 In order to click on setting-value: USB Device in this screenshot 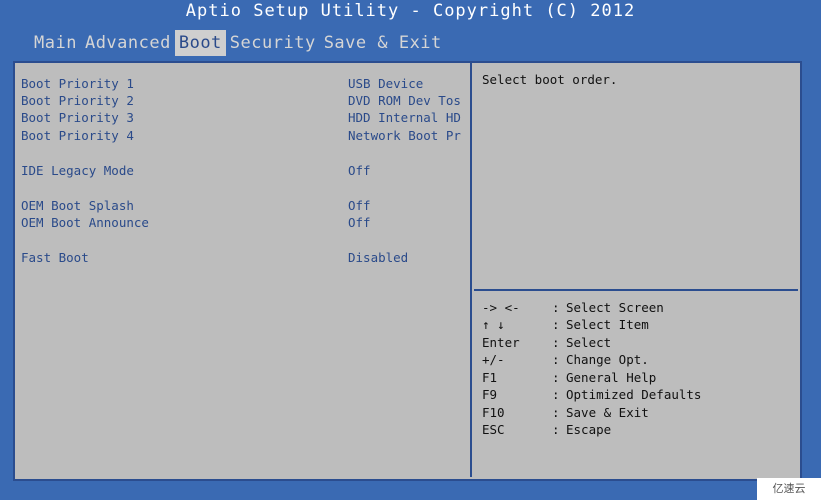, I will do `click(385, 83)`.